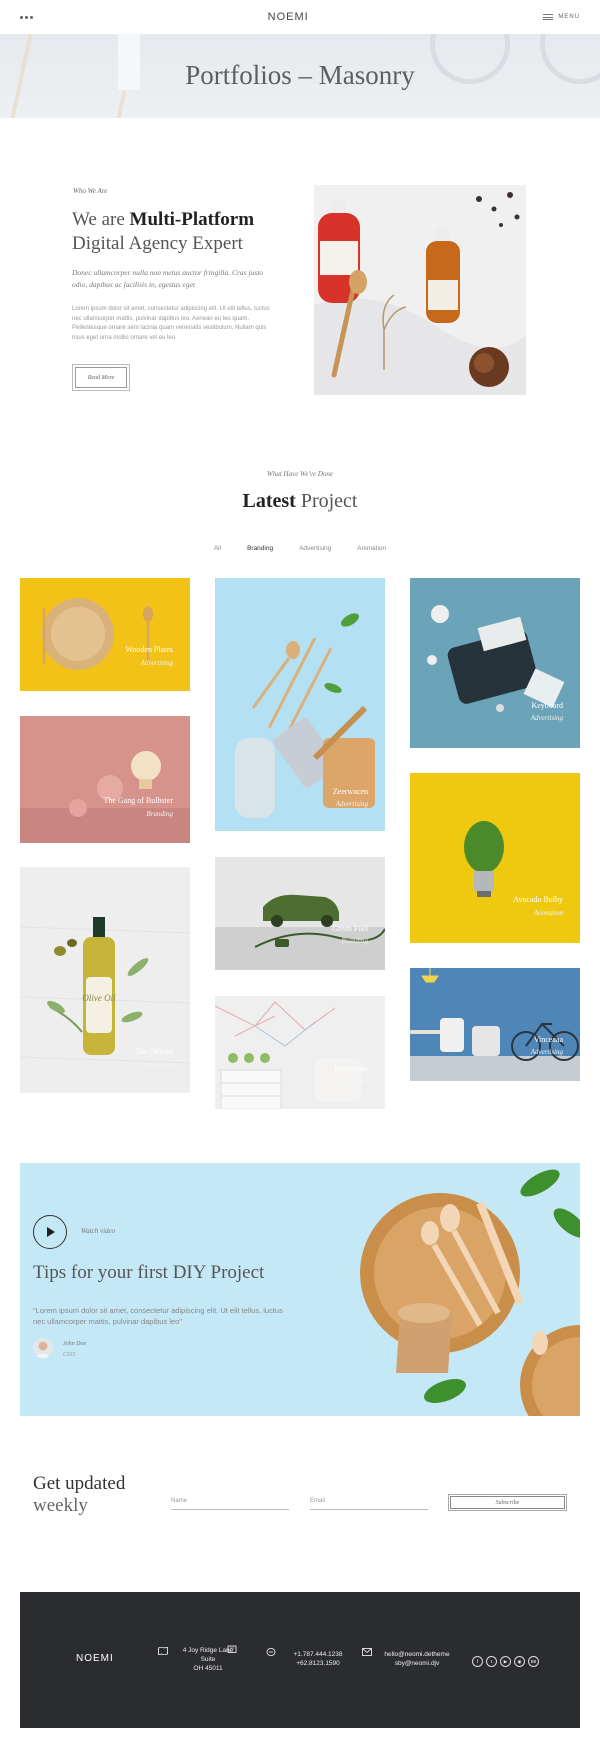 Image resolution: width=600 pixels, height=1741 pixels. Describe the element at coordinates (269, 501) in the screenshot. I see `portfolio-heading-bold: Latest` at that location.